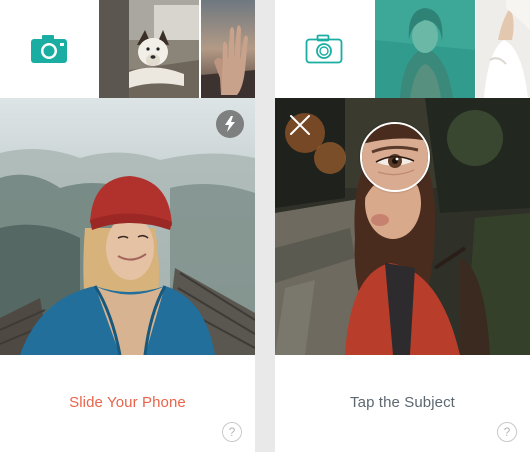 Image resolution: width=530 pixels, height=452 pixels. Describe the element at coordinates (503, 49) in the screenshot. I see `thumbnail-woman-in-white` at that location.